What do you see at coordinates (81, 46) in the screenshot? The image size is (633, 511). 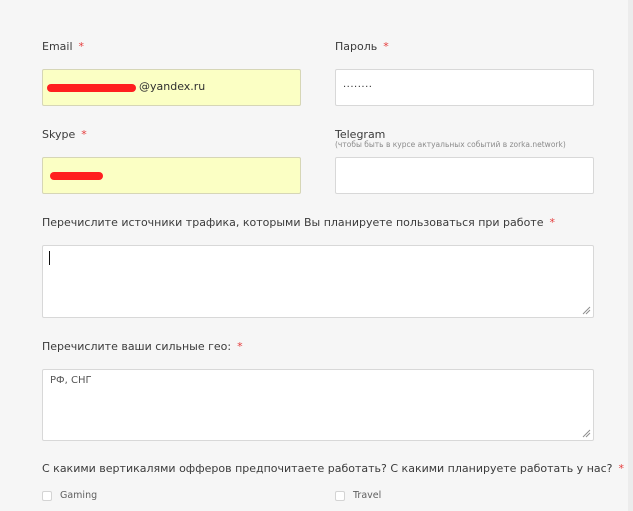 I see `email-required-mark: *` at bounding box center [81, 46].